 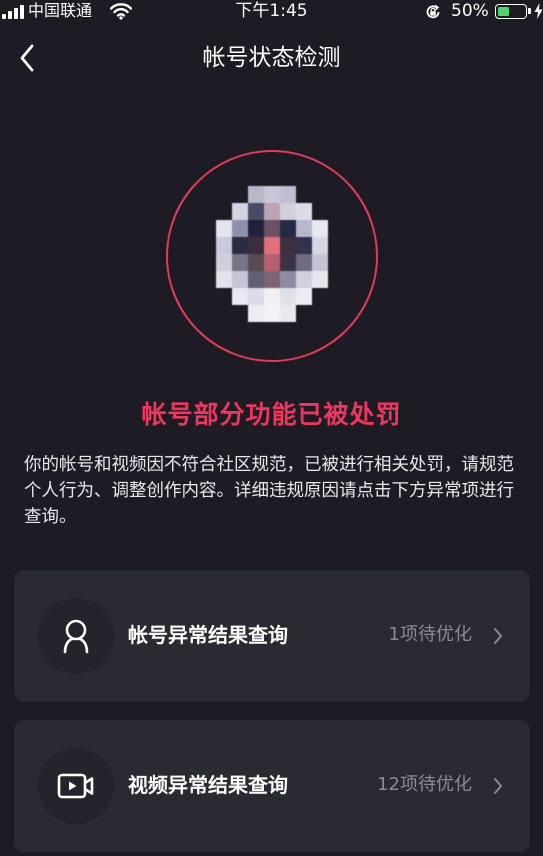 I want to click on card-status: 1项待优化, so click(x=430, y=634).